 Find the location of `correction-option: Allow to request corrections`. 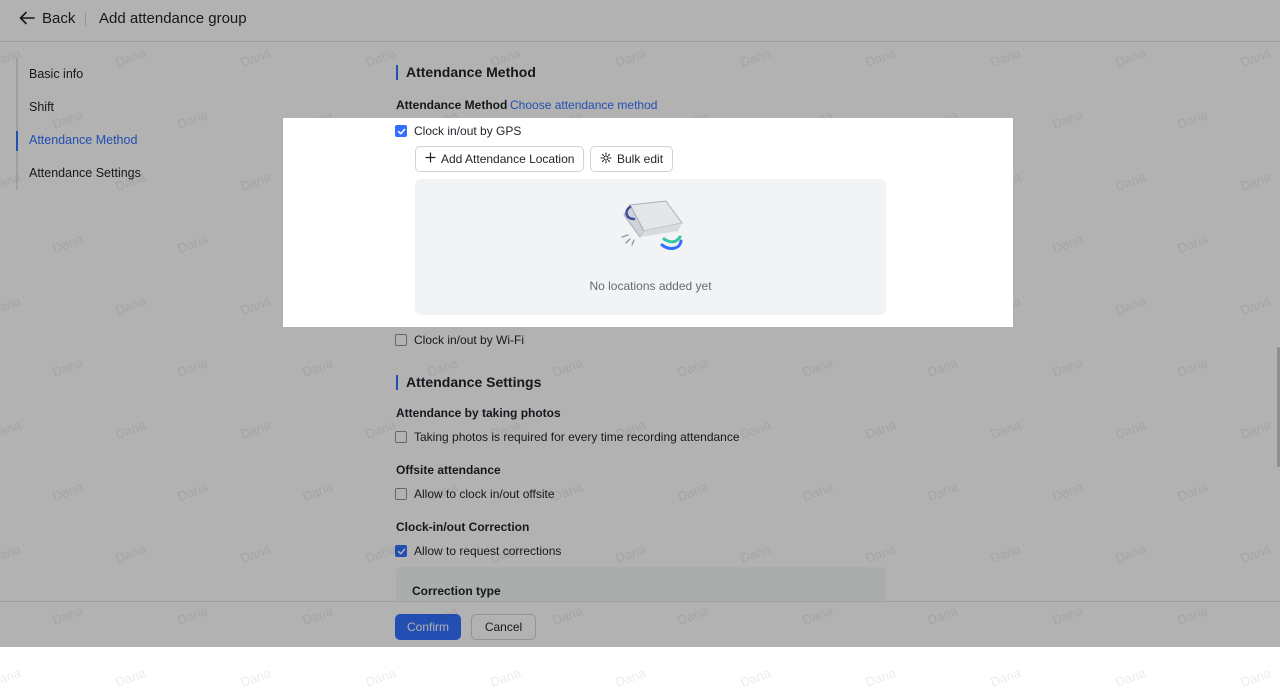

correction-option: Allow to request corrections is located at coordinates (488, 551).